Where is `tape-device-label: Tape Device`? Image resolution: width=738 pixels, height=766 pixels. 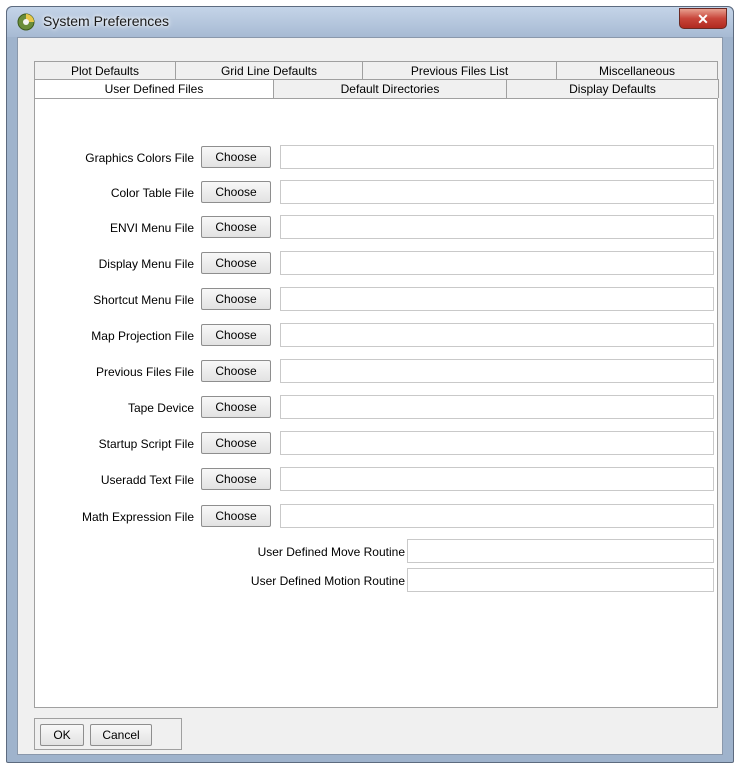
tape-device-label: Tape Device is located at coordinates (160, 408).